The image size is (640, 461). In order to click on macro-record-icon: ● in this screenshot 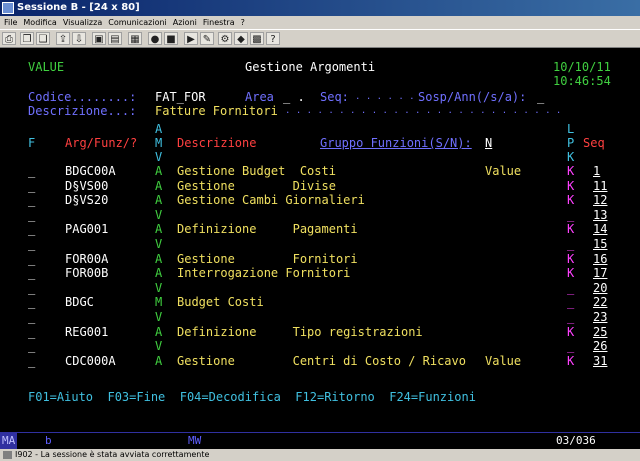, I will do `click(155, 38)`.